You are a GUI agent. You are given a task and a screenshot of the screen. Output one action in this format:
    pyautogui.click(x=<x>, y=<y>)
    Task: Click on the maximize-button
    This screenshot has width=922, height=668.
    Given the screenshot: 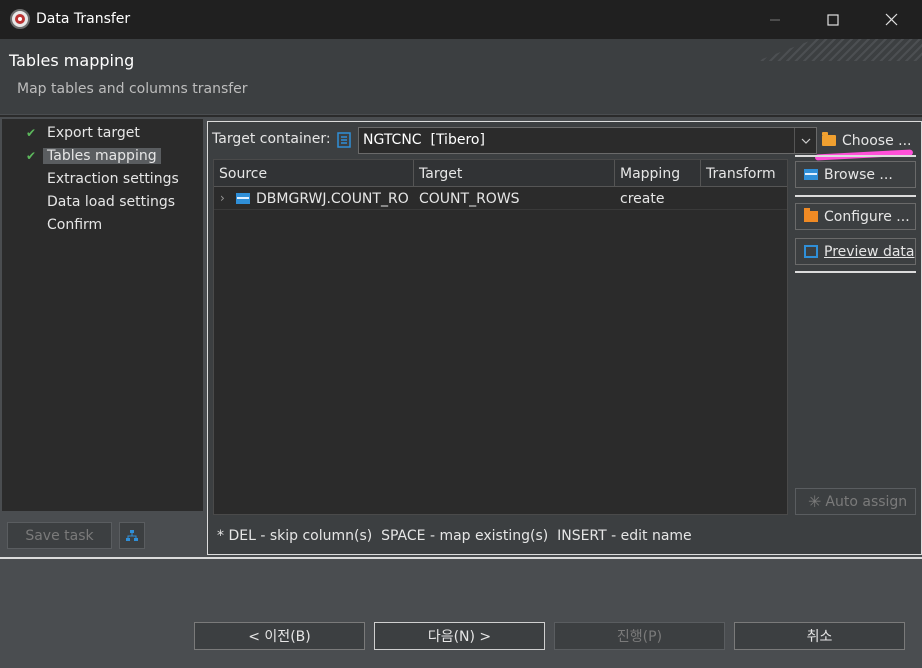 What is the action you would take?
    pyautogui.click(x=833, y=19)
    